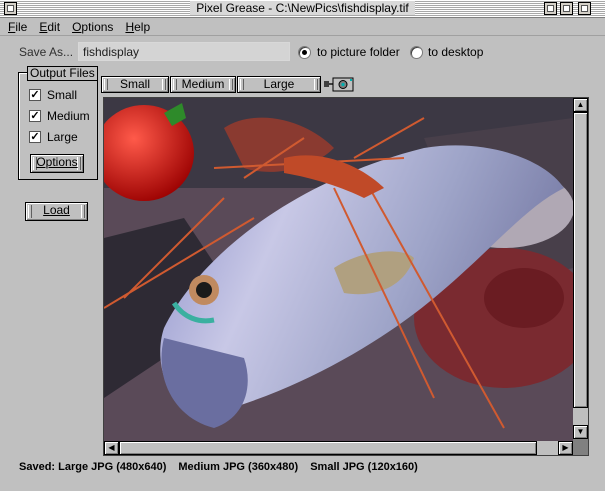  I want to click on checkbox-medium-label: Medium, so click(68, 116).